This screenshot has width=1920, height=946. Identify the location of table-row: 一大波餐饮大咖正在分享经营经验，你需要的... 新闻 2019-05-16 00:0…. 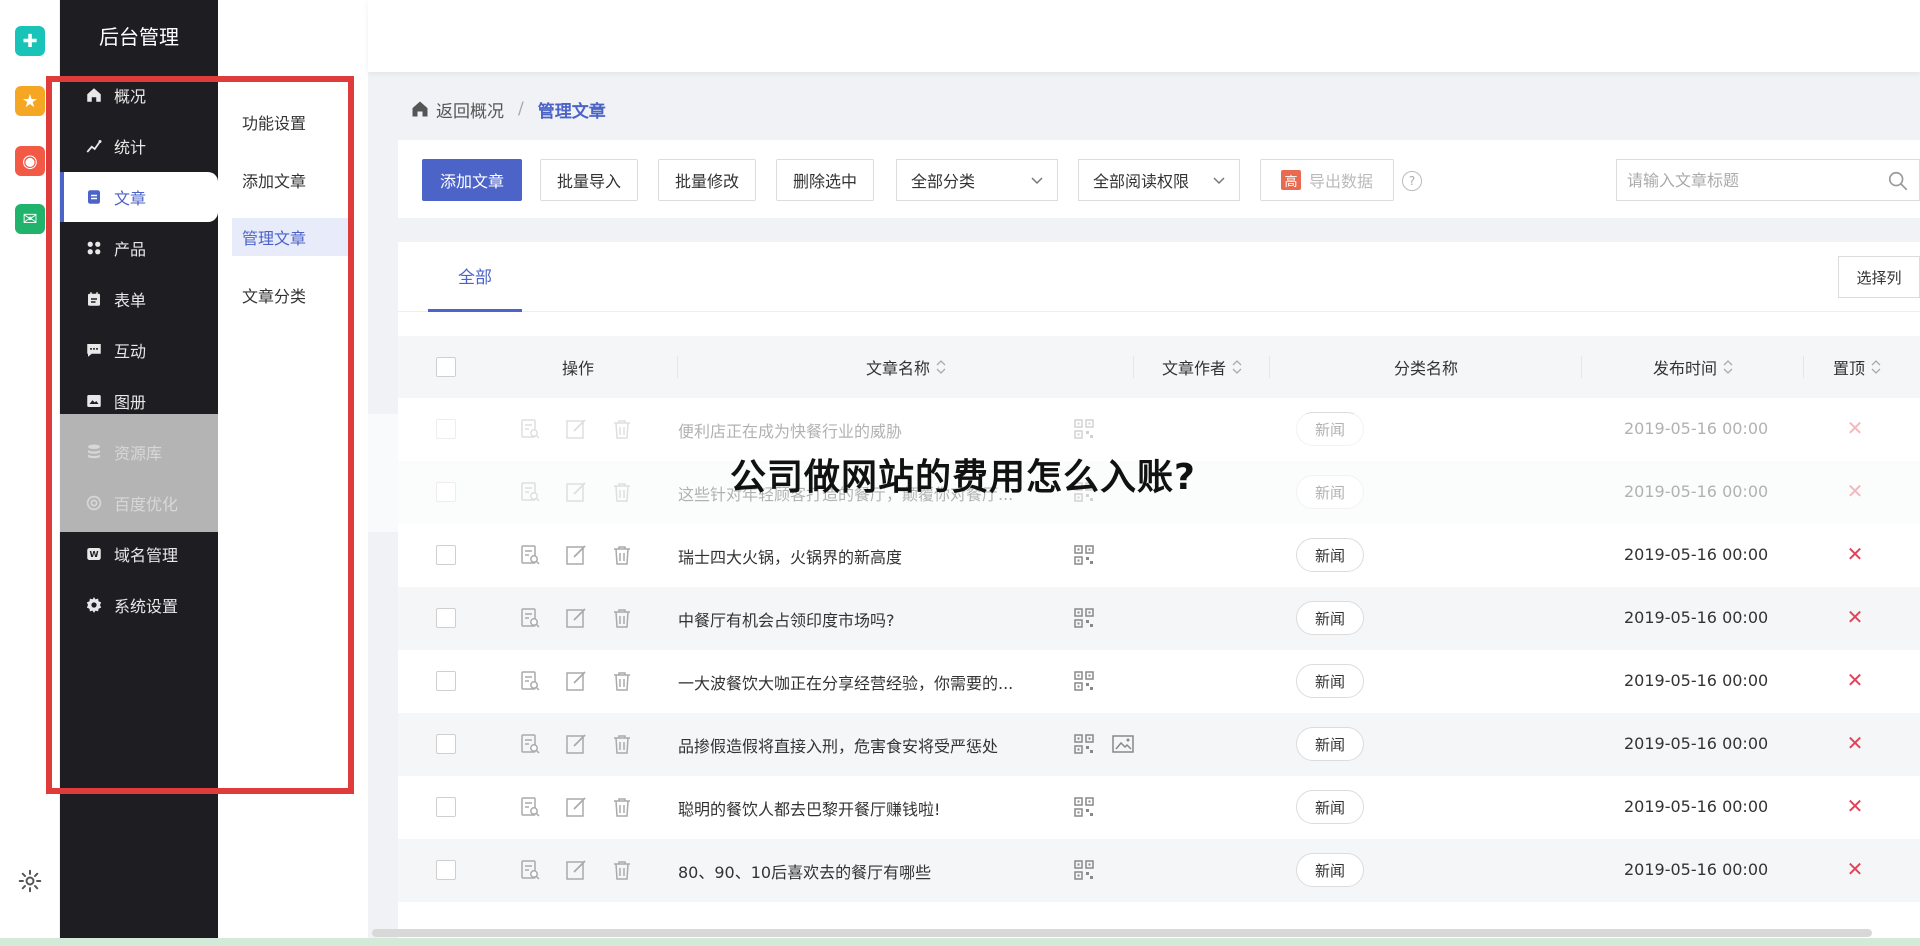
(1159, 681).